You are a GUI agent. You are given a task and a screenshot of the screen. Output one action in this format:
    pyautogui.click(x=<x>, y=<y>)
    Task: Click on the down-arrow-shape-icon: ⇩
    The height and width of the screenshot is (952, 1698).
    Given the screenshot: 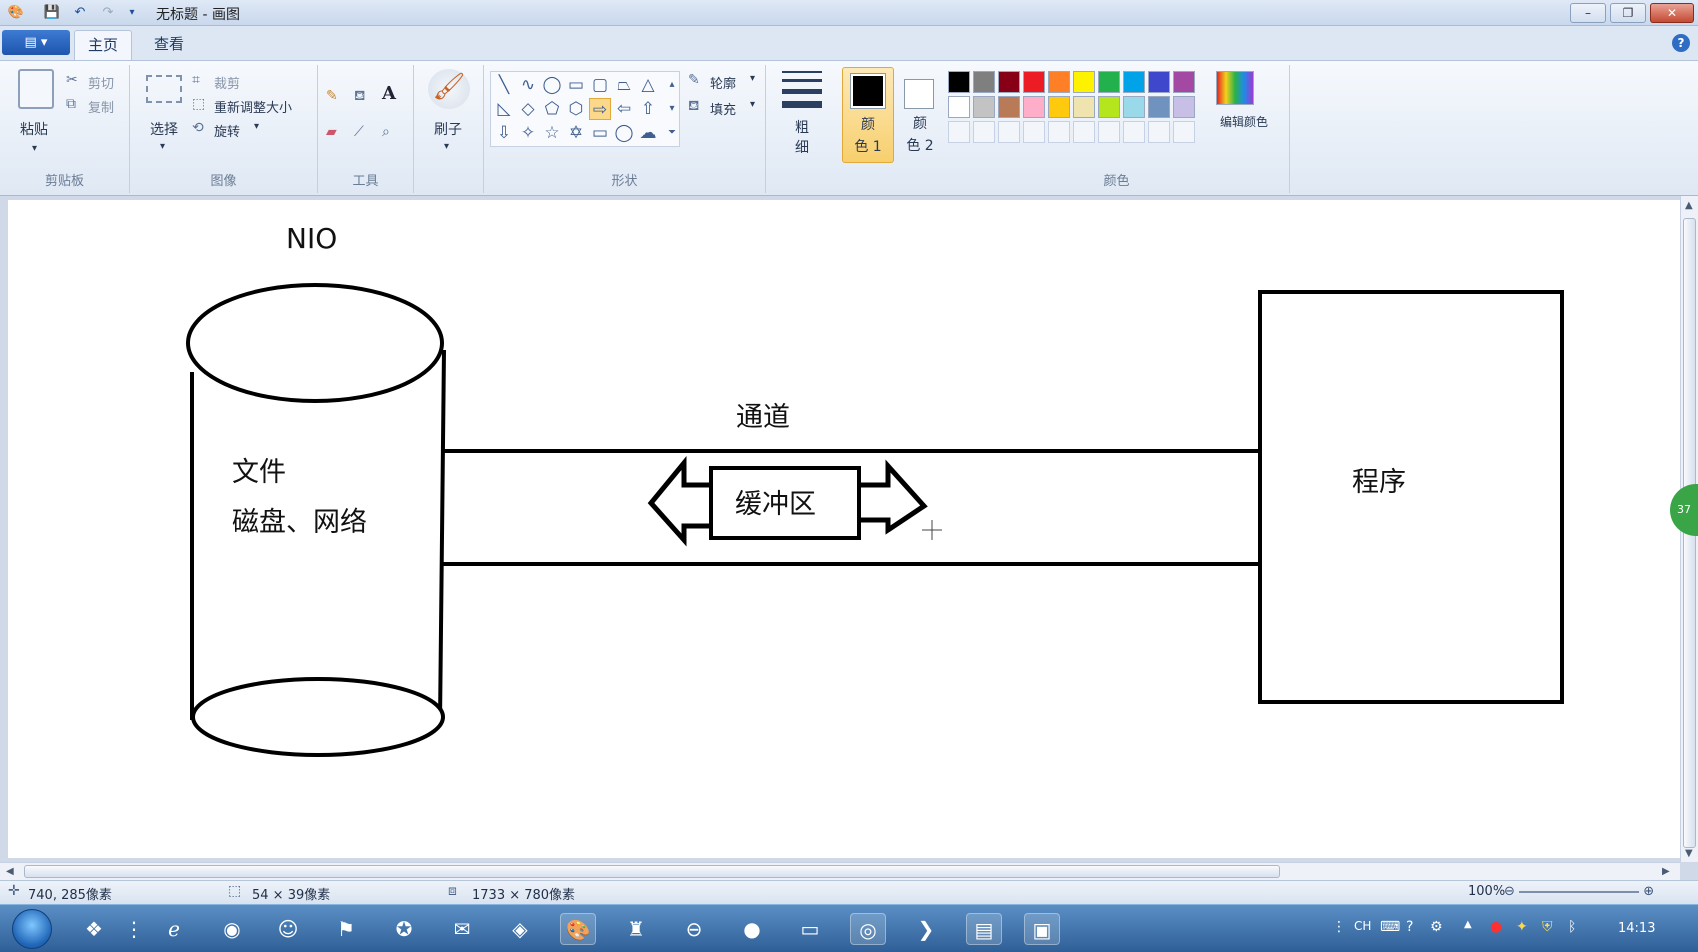 What is the action you would take?
    pyautogui.click(x=504, y=133)
    